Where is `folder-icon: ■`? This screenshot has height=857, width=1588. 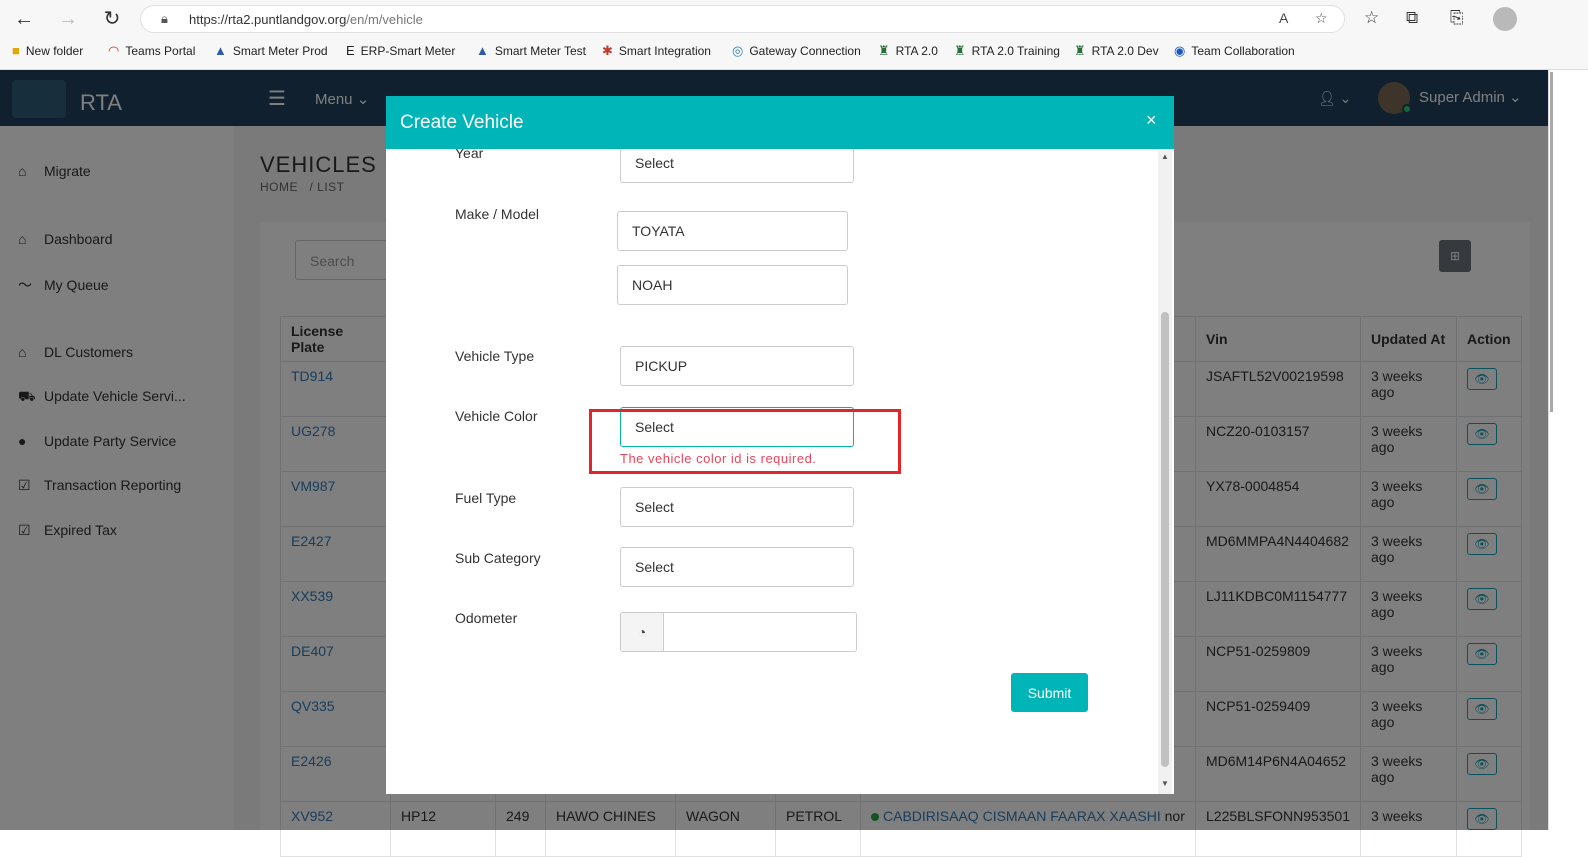
folder-icon: ■ is located at coordinates (16, 50).